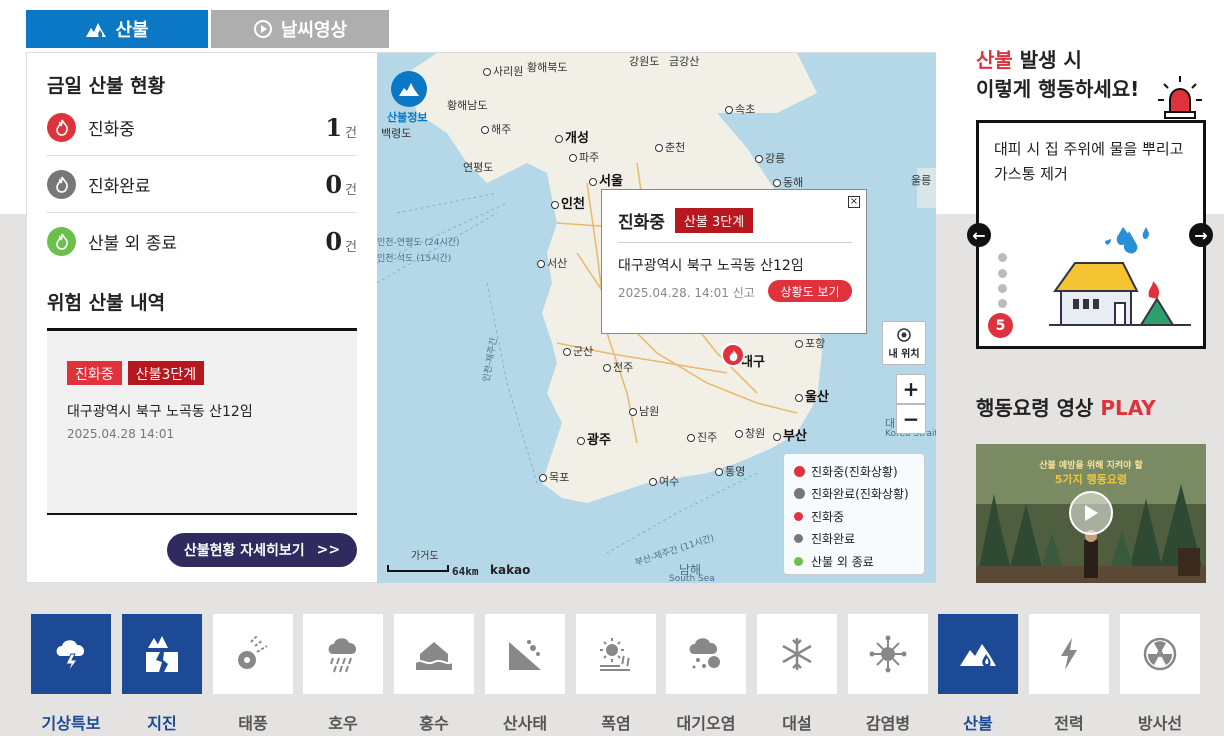 This screenshot has height=736, width=1224. I want to click on menu-wildfire: 산불, so click(978, 675).